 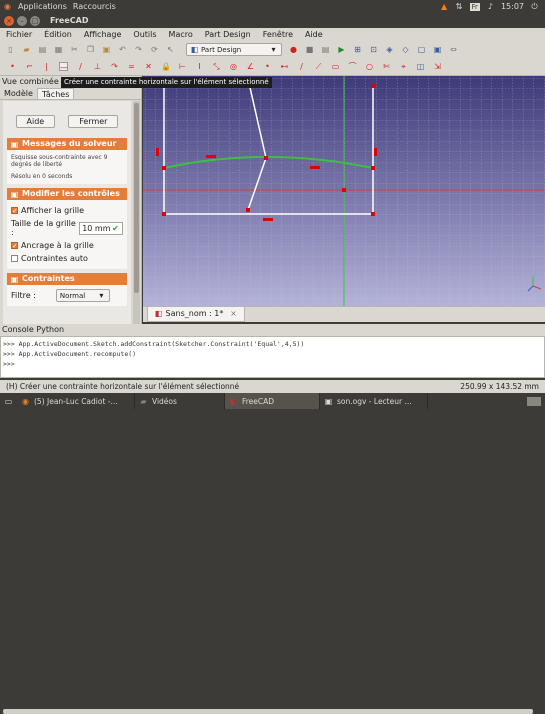 What do you see at coordinates (228, 34) in the screenshot?
I see `menu-part-design: Part Design` at bounding box center [228, 34].